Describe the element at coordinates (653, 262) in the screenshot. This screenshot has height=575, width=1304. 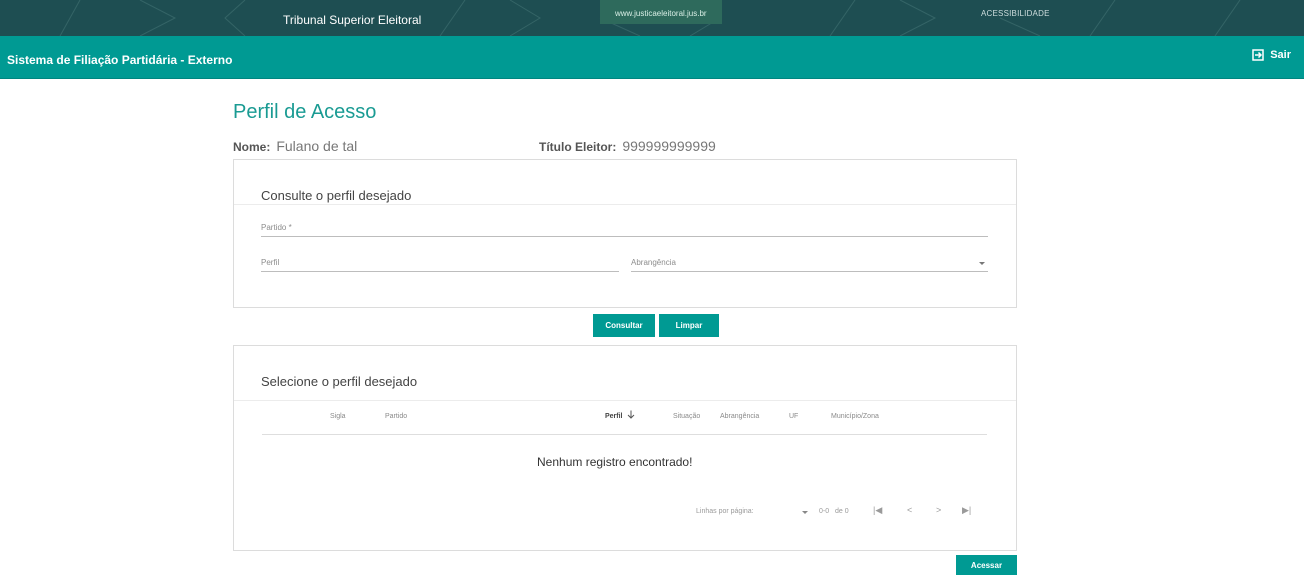
I see `abrangencia-label: Abrangência` at that location.